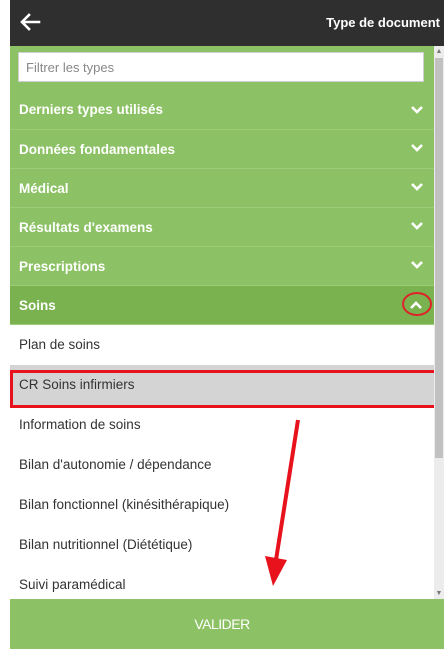 The image size is (444, 649). What do you see at coordinates (97, 149) in the screenshot?
I see `category-label: Données fondamentales` at bounding box center [97, 149].